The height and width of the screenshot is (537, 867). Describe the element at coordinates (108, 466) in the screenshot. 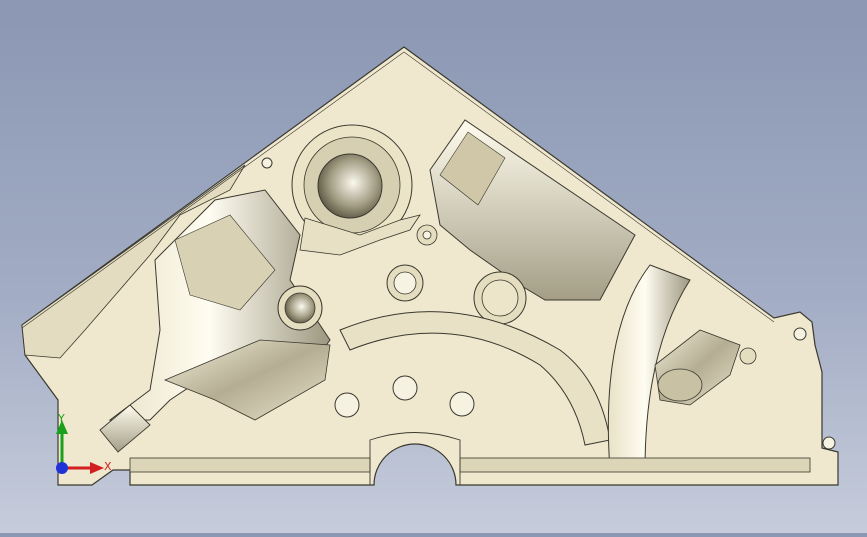

I see `x-axis-label: X` at that location.